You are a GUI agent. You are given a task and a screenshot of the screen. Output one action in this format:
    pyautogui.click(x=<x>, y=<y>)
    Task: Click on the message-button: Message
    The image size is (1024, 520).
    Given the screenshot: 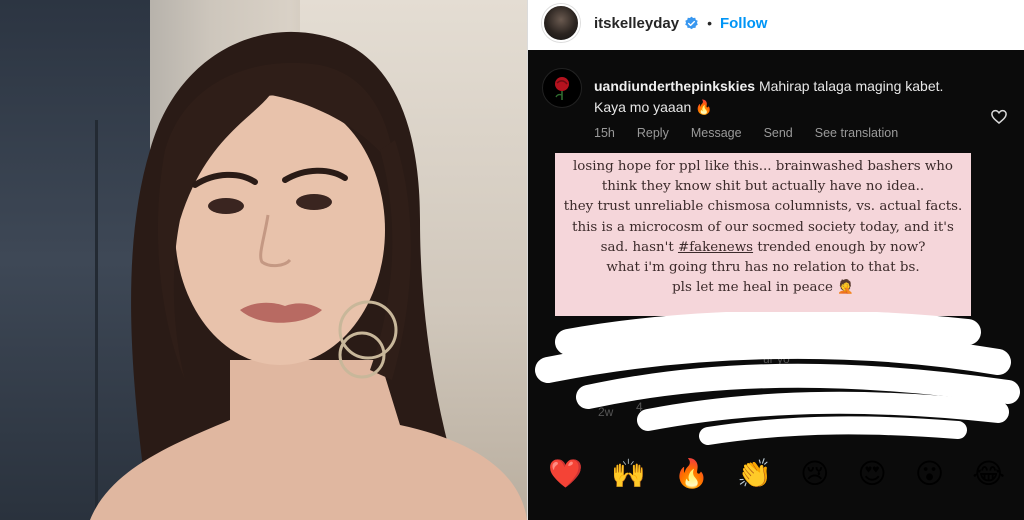 What is the action you would take?
    pyautogui.click(x=716, y=133)
    